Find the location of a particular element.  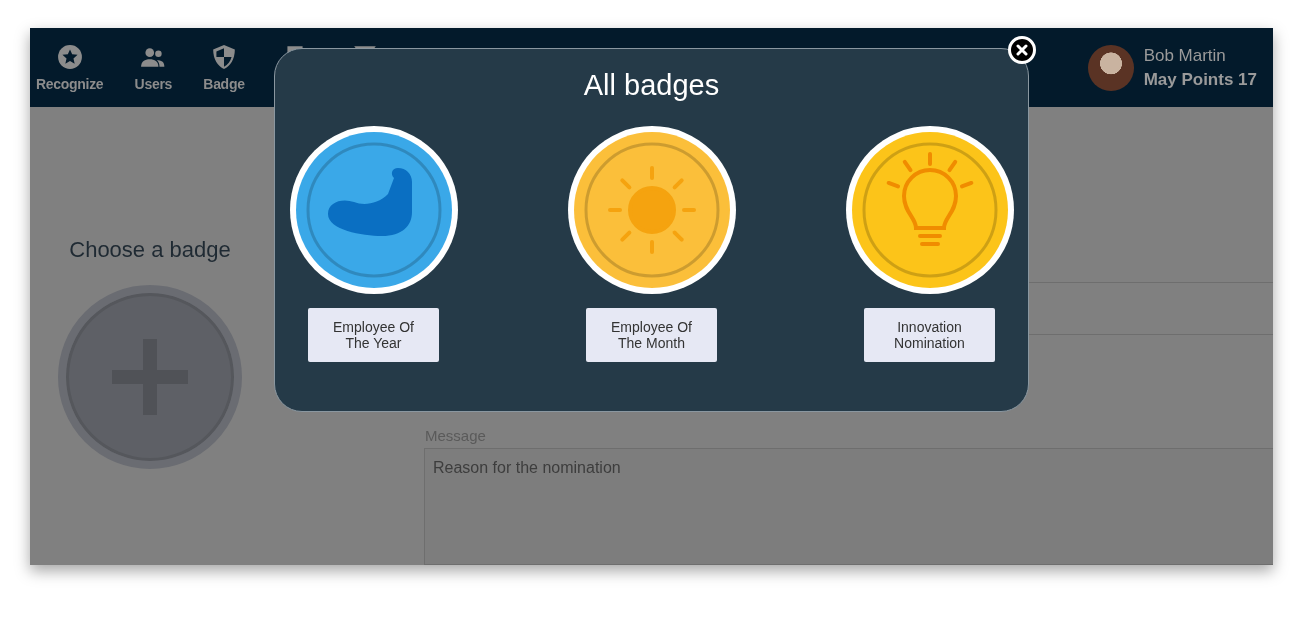

nav-link: Badge is located at coordinates (224, 83).